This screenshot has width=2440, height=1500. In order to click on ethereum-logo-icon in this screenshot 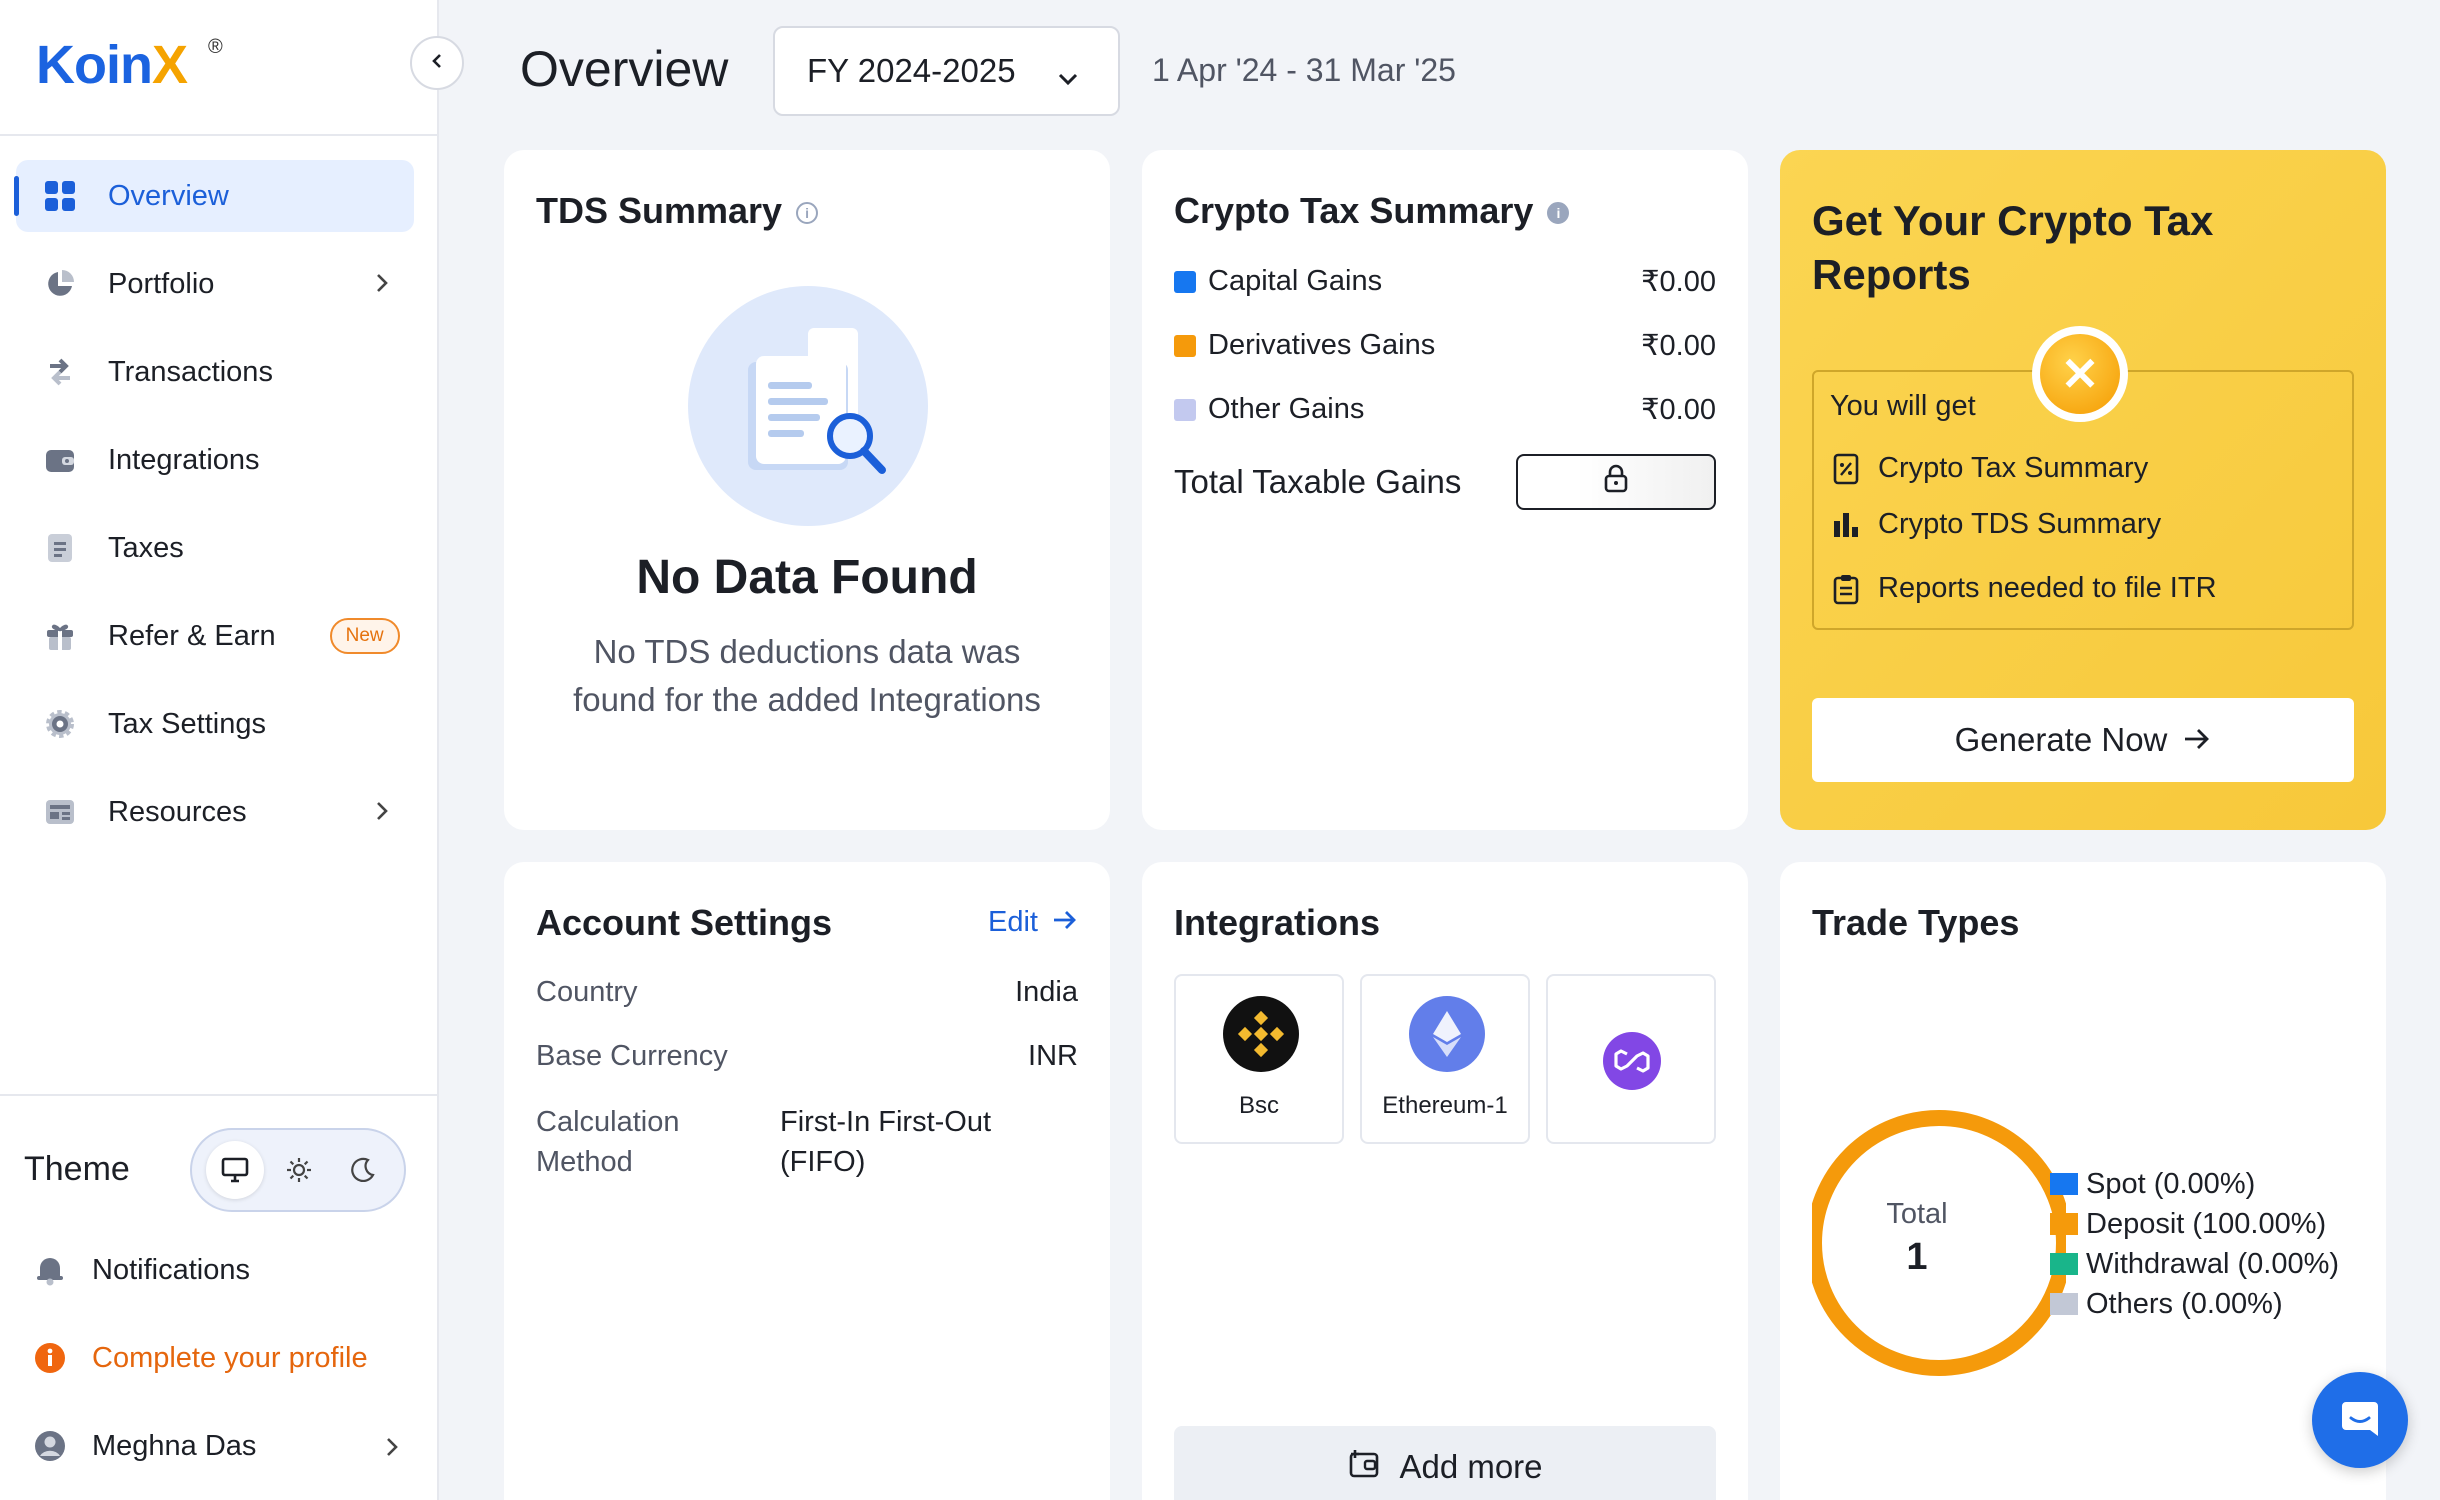, I will do `click(1447, 1034)`.